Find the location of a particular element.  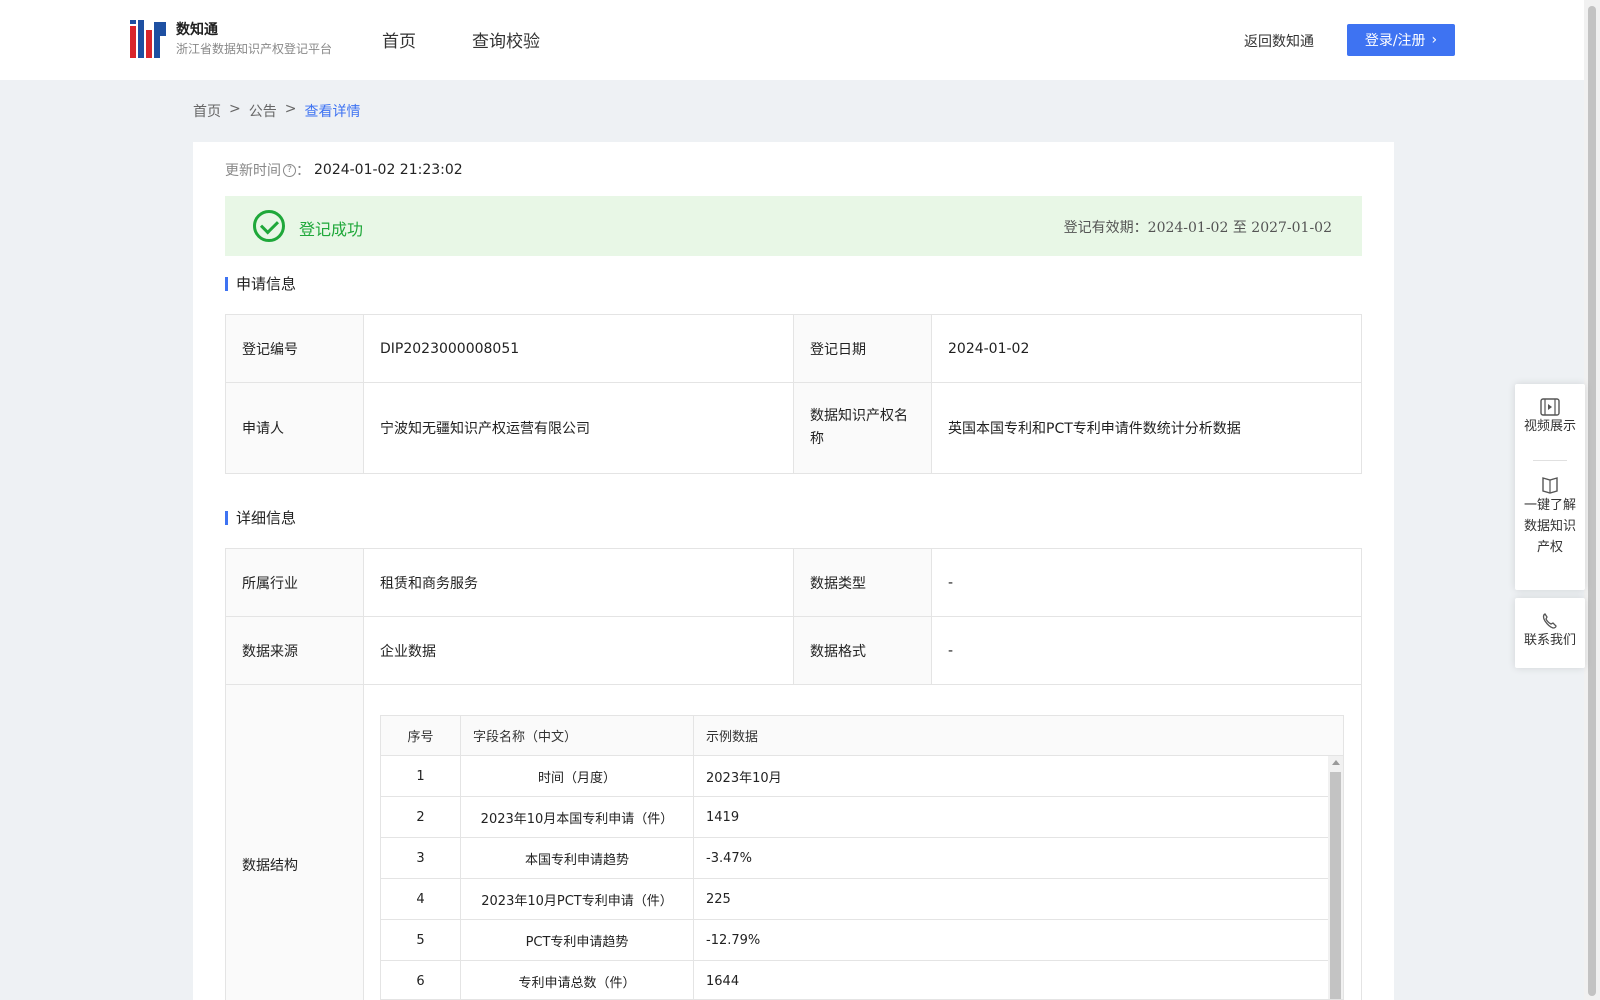

video-showcase-label: 视频展示 is located at coordinates (1549, 426).